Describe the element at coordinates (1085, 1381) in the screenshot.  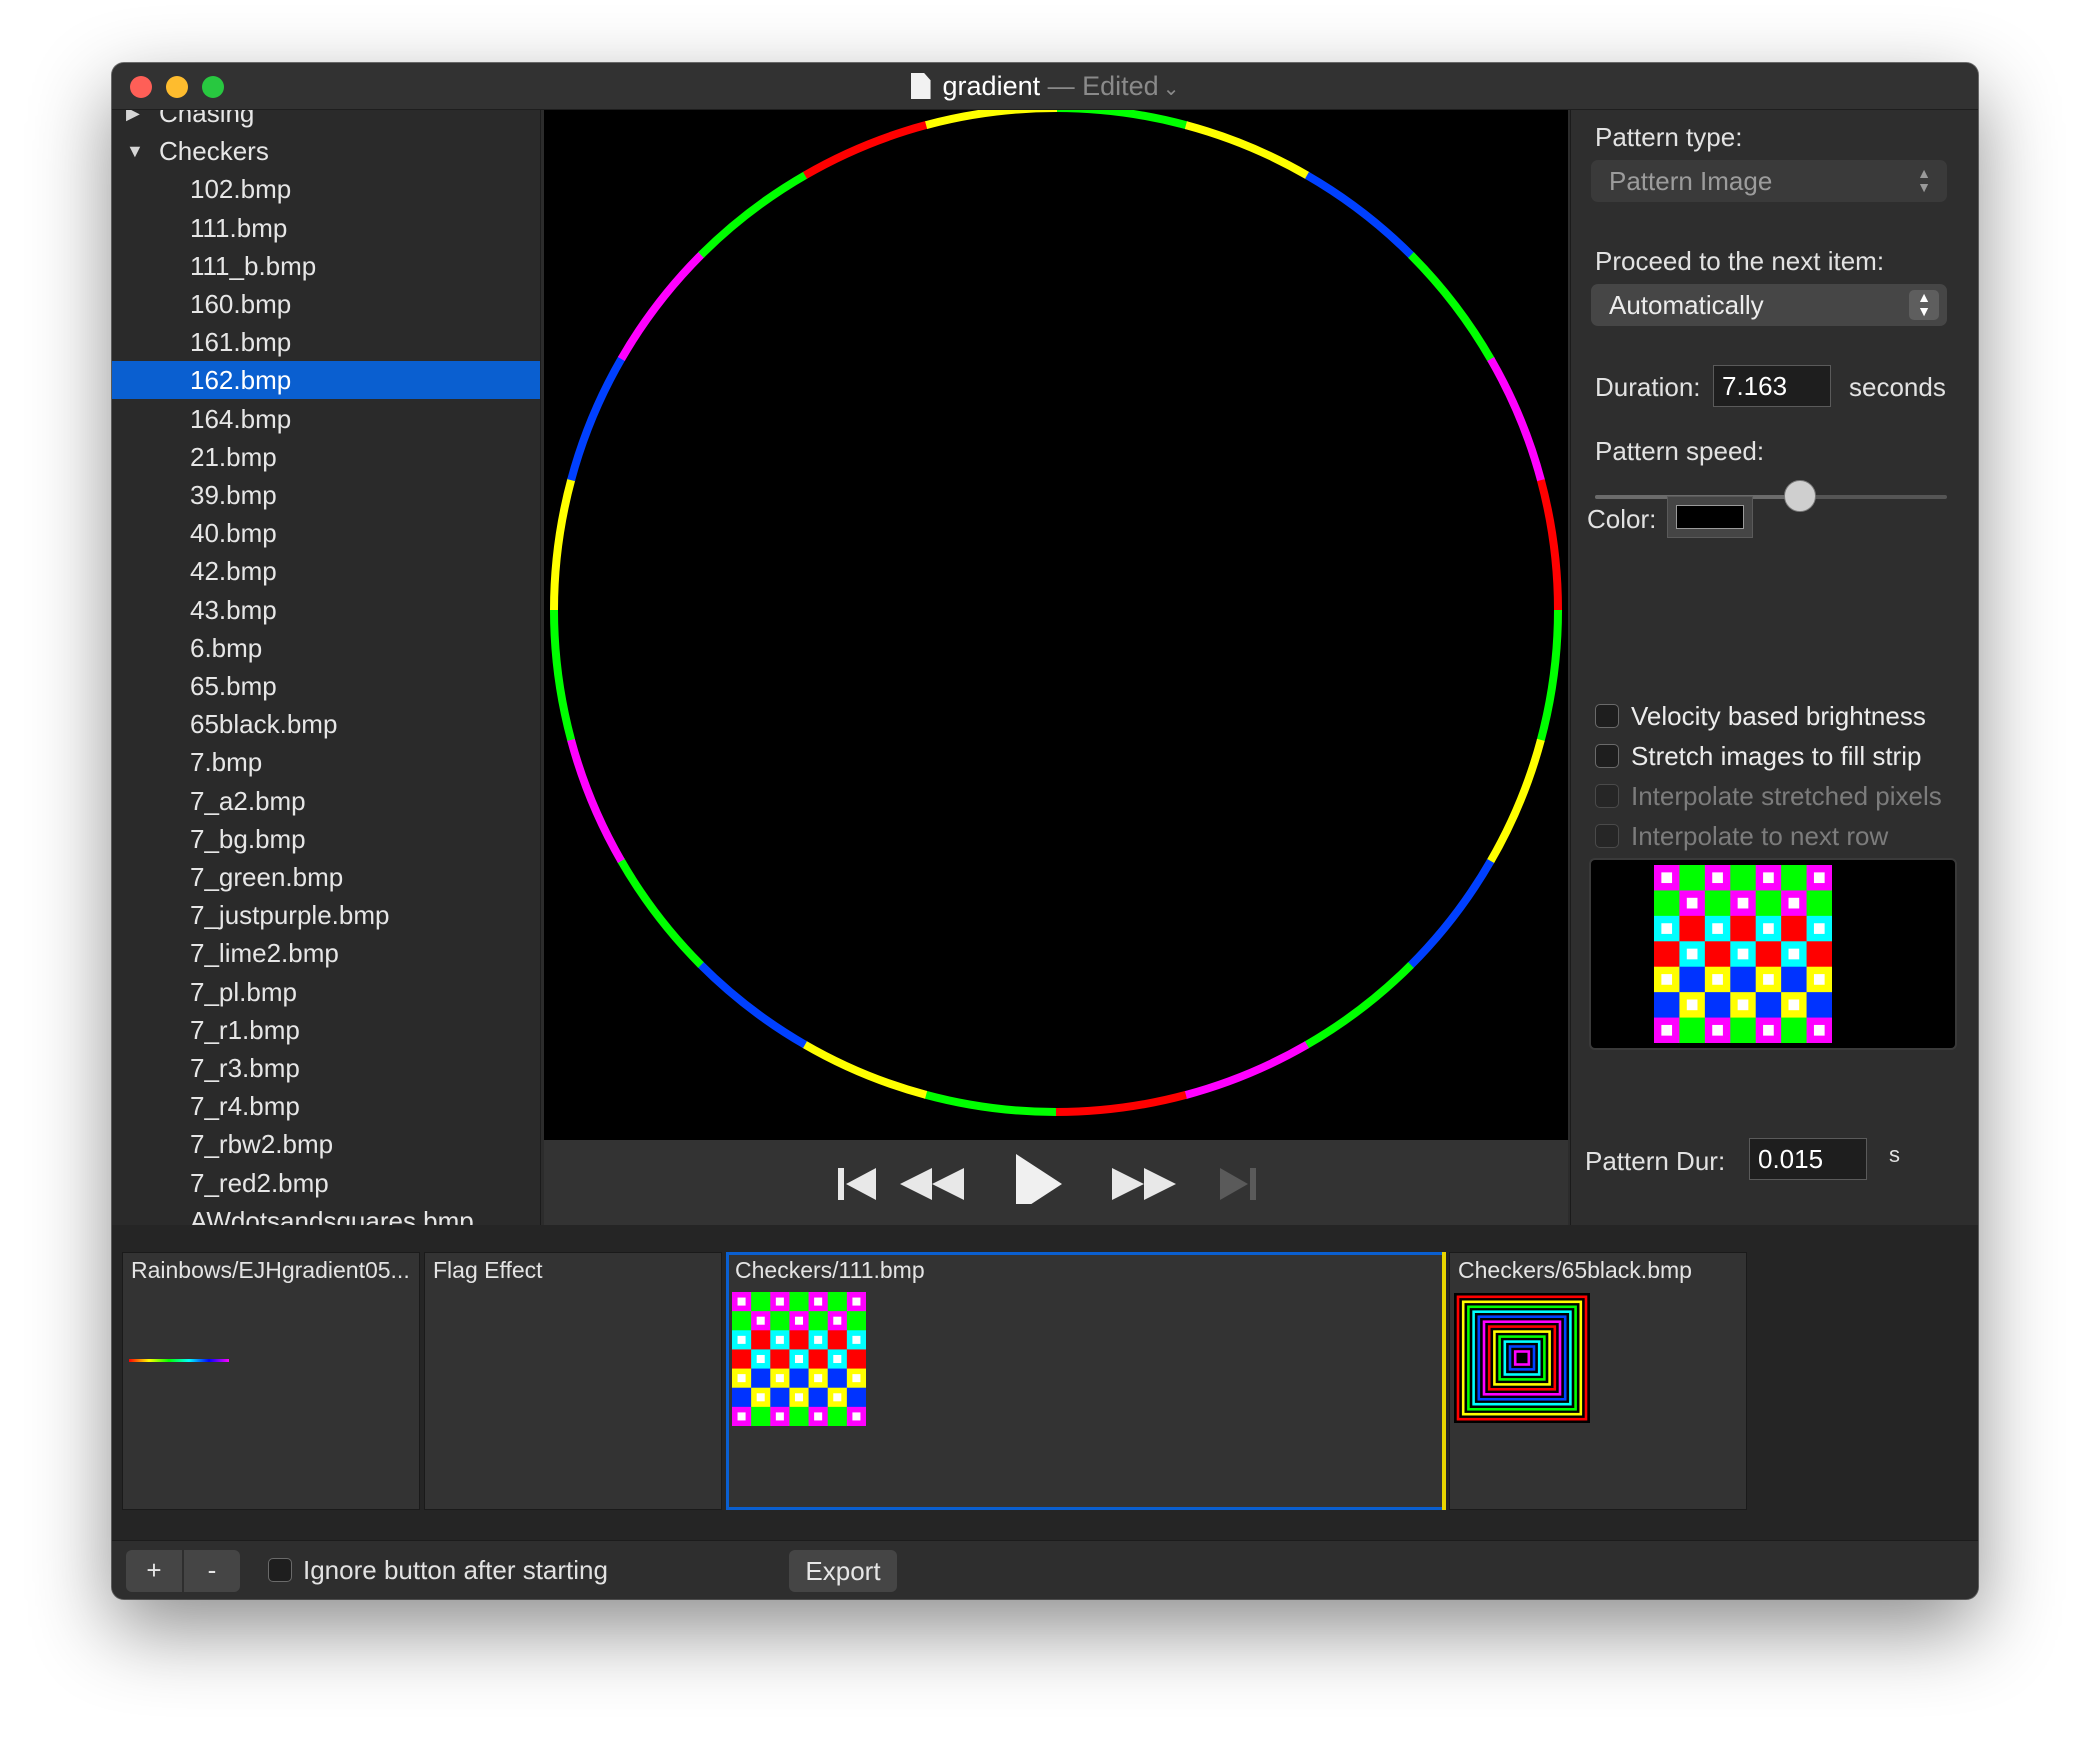
I see `timeline-card-checkers-111: Checkers/111.bmp` at that location.